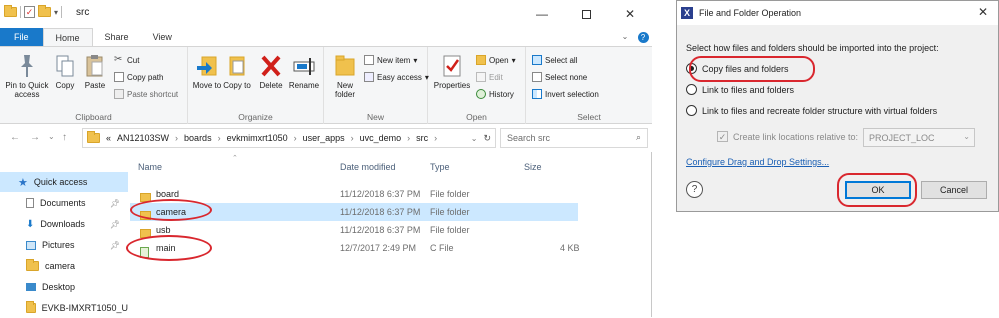  Describe the element at coordinates (565, 94) in the screenshot. I see `invert-selection-button: Invert selection` at that location.